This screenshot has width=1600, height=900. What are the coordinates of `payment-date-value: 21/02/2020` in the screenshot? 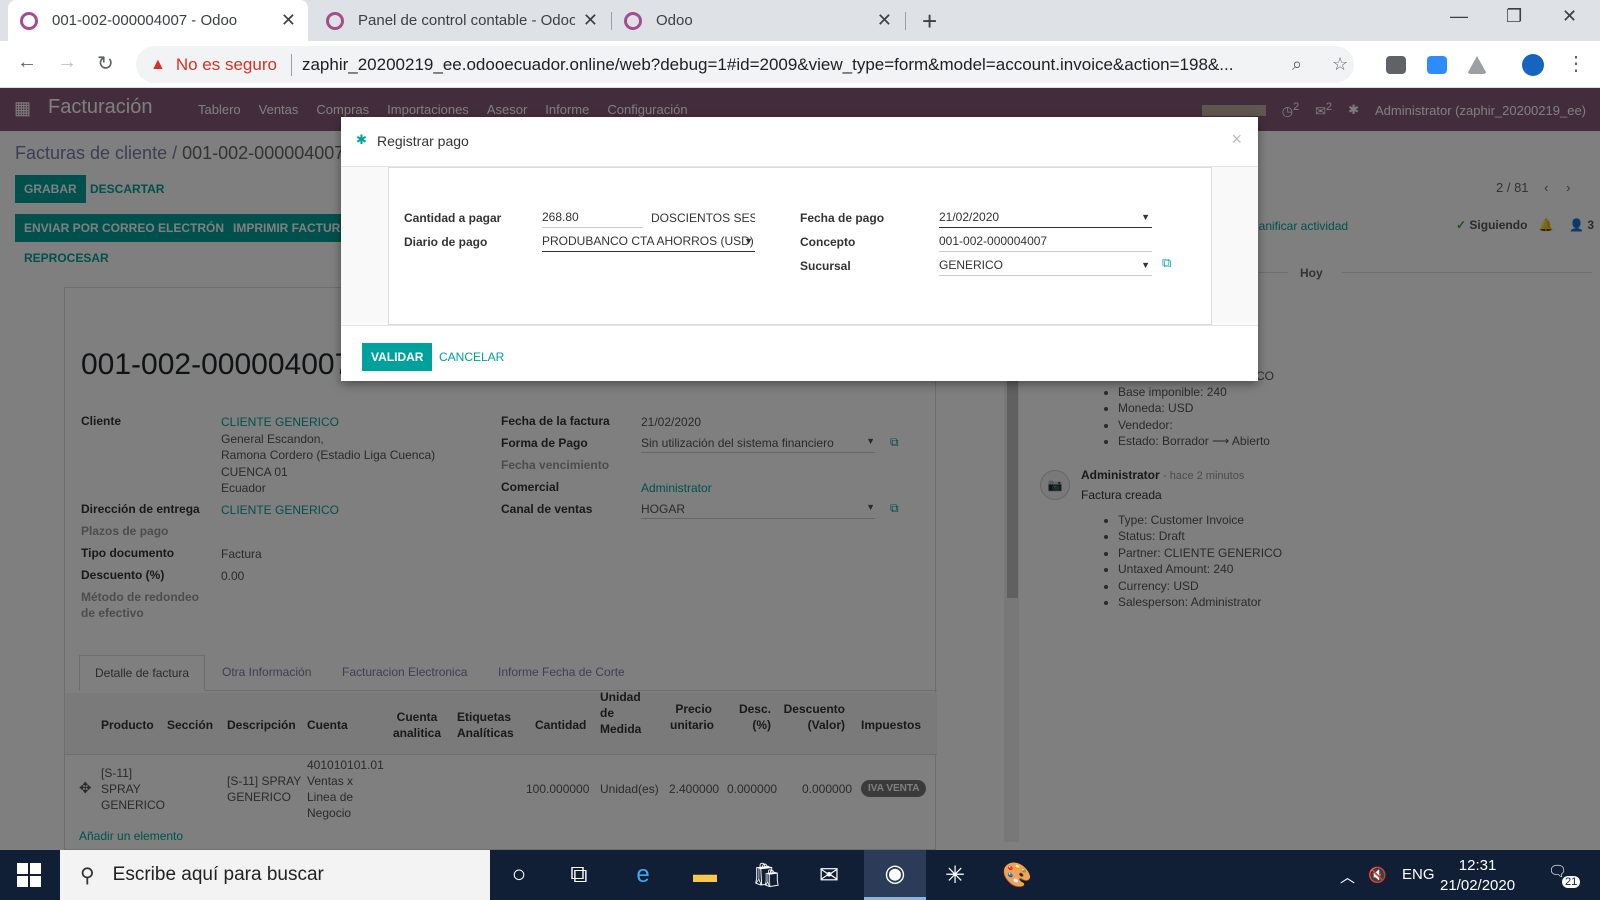 It's located at (969, 217).